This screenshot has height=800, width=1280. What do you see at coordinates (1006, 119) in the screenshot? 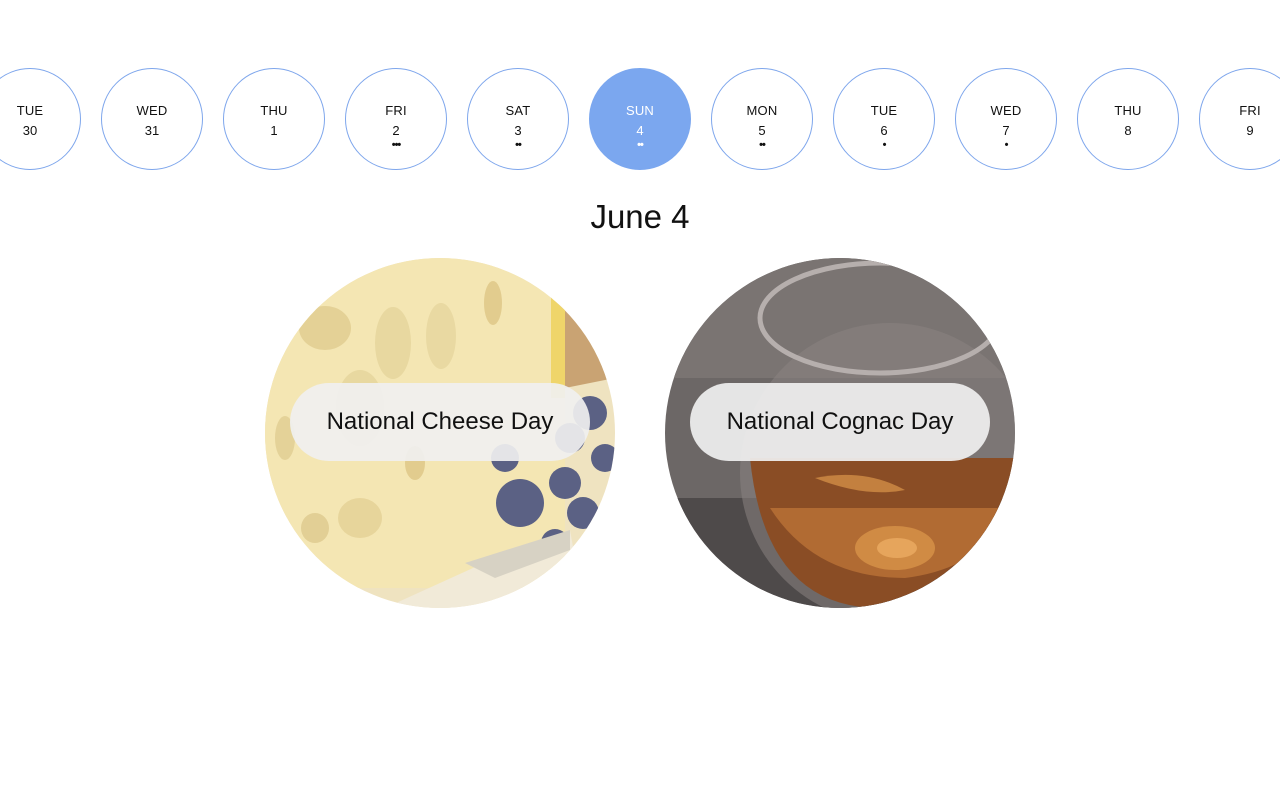
I see `day-wed-7: WED 7 •` at bounding box center [1006, 119].